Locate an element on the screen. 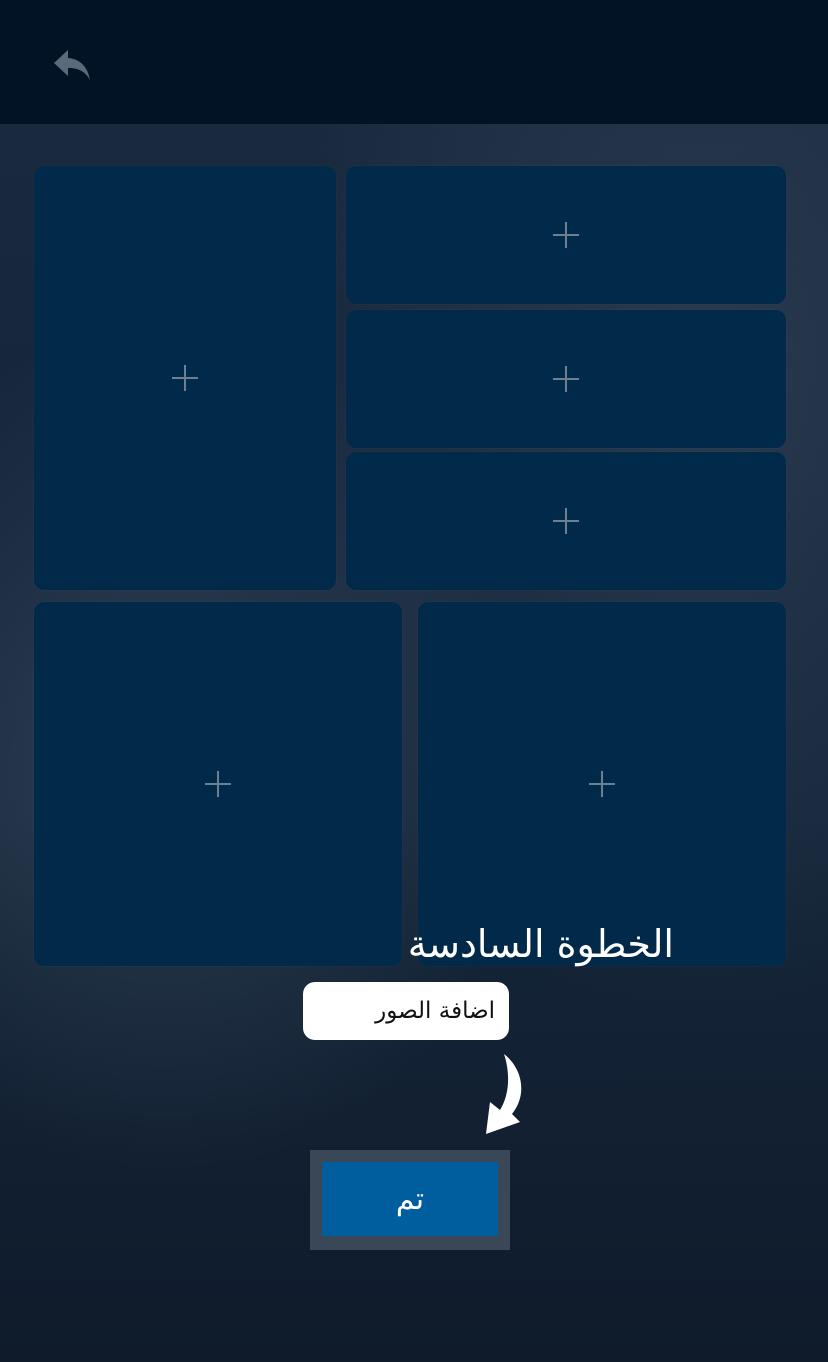  top-bar is located at coordinates (414, 62).